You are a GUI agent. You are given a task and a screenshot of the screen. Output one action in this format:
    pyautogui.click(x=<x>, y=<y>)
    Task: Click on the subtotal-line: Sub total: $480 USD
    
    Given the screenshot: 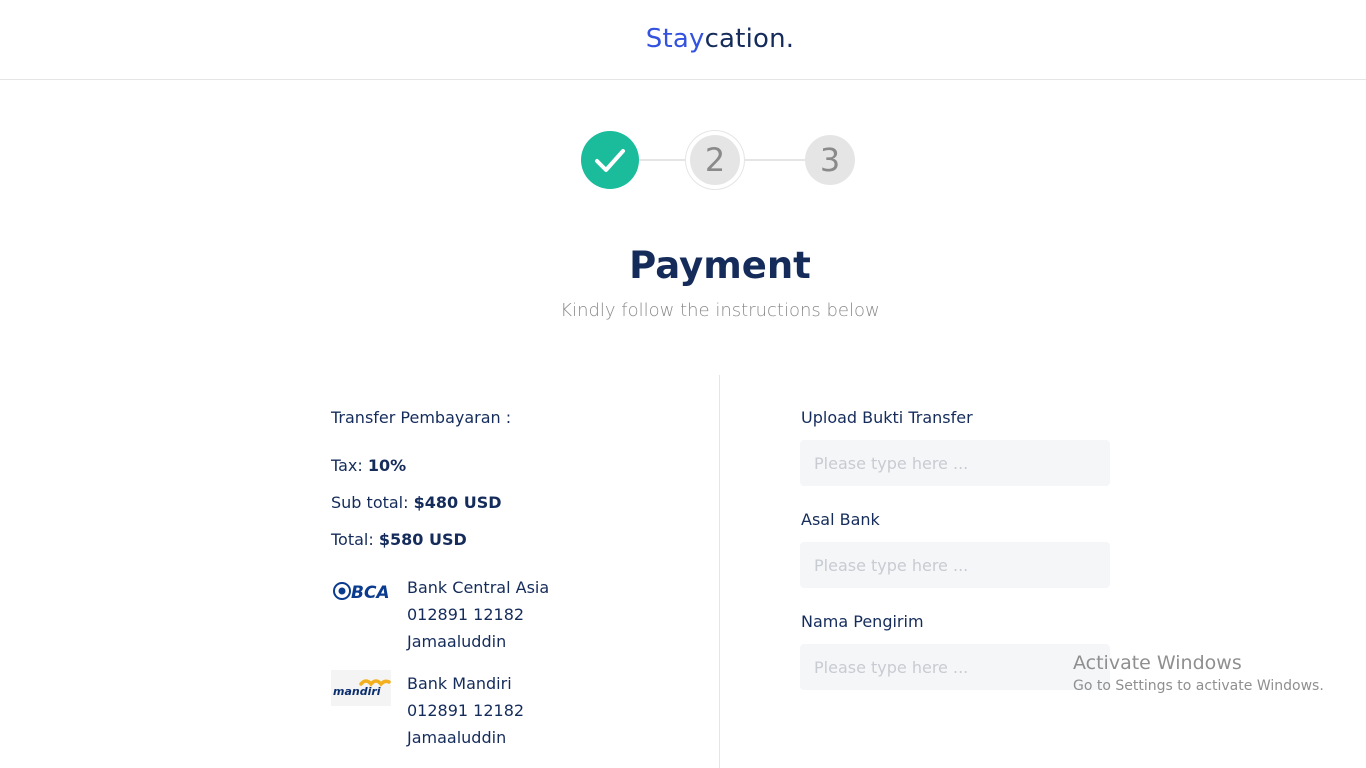 What is the action you would take?
    pyautogui.click(x=416, y=502)
    